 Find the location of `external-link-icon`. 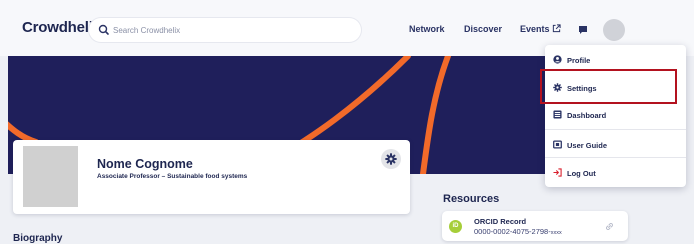

external-link-icon is located at coordinates (556, 28).